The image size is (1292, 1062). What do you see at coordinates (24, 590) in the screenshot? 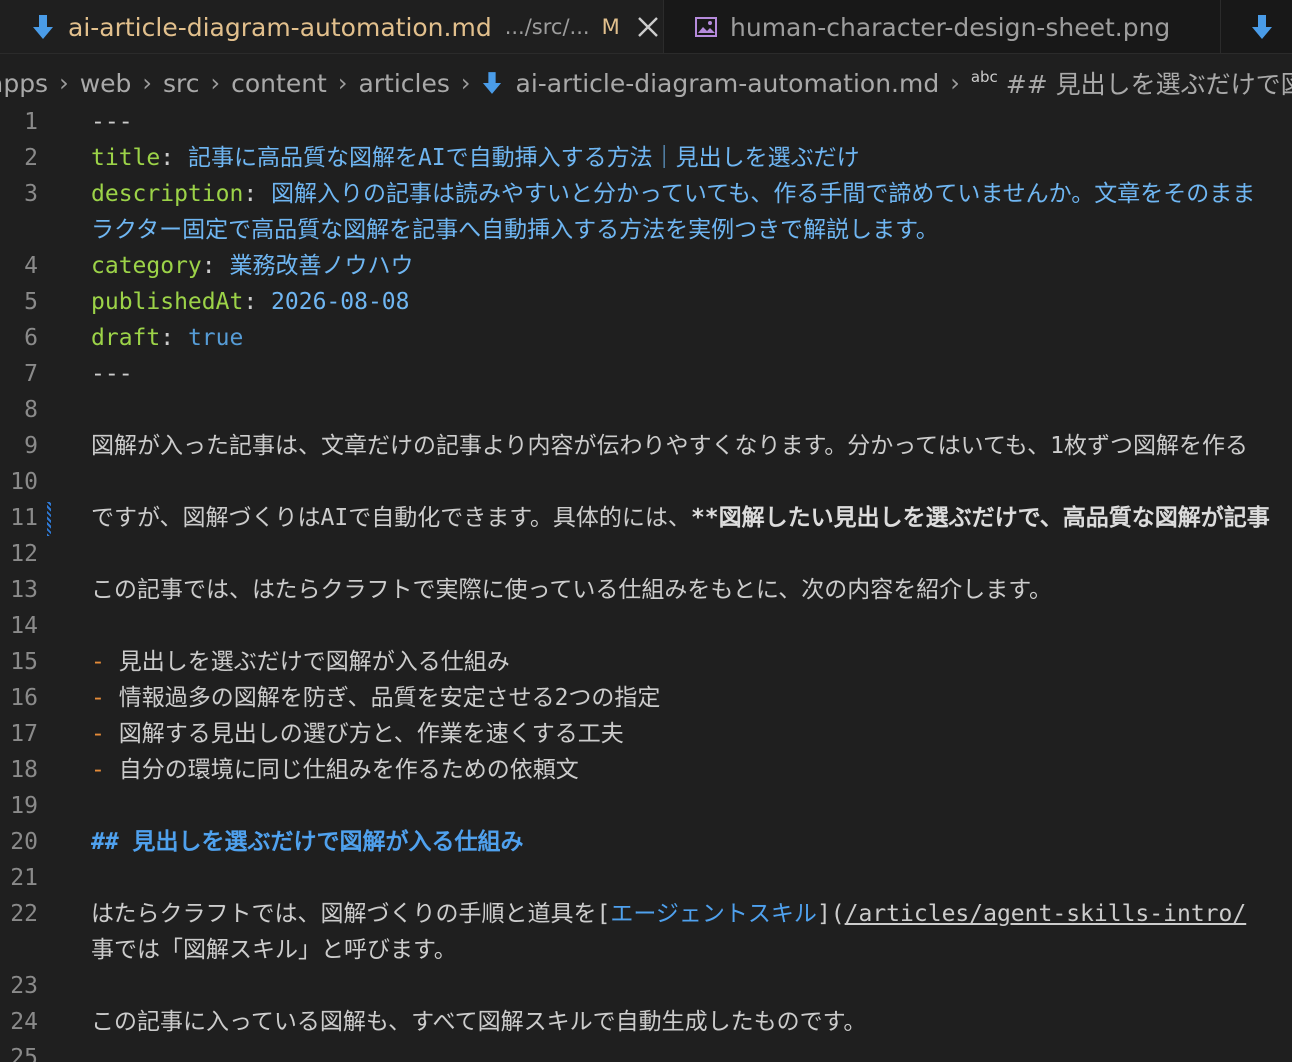
I see `line-number: 13` at bounding box center [24, 590].